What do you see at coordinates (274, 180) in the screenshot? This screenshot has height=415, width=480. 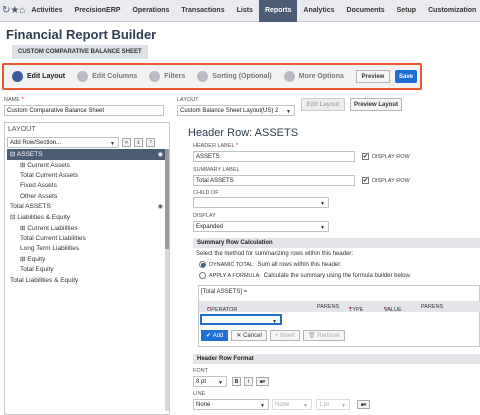 I see `summary-label-input: Total ASSETS` at bounding box center [274, 180].